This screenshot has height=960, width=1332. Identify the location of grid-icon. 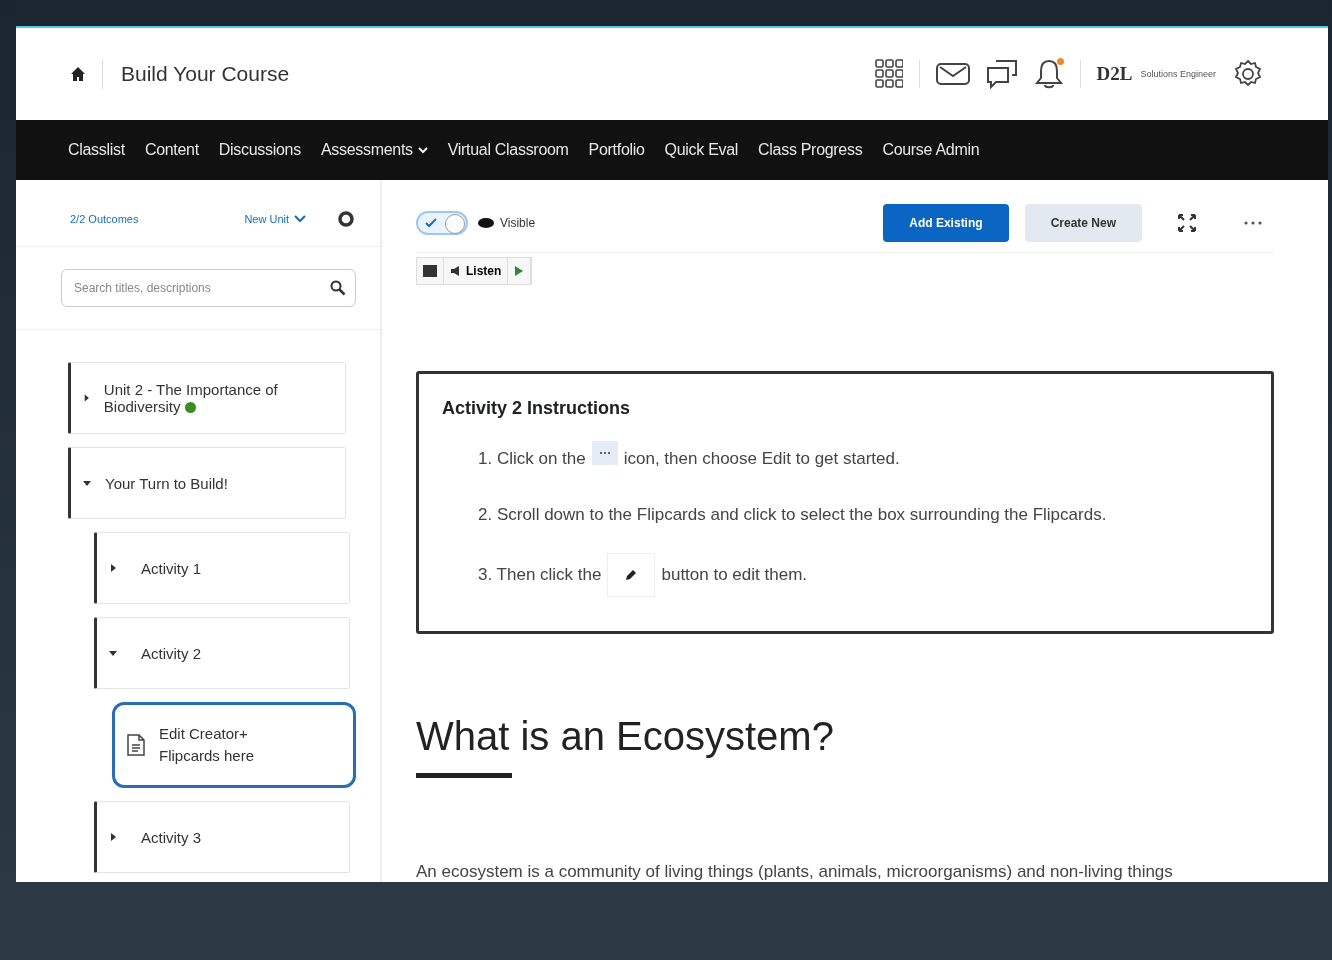
(888, 74).